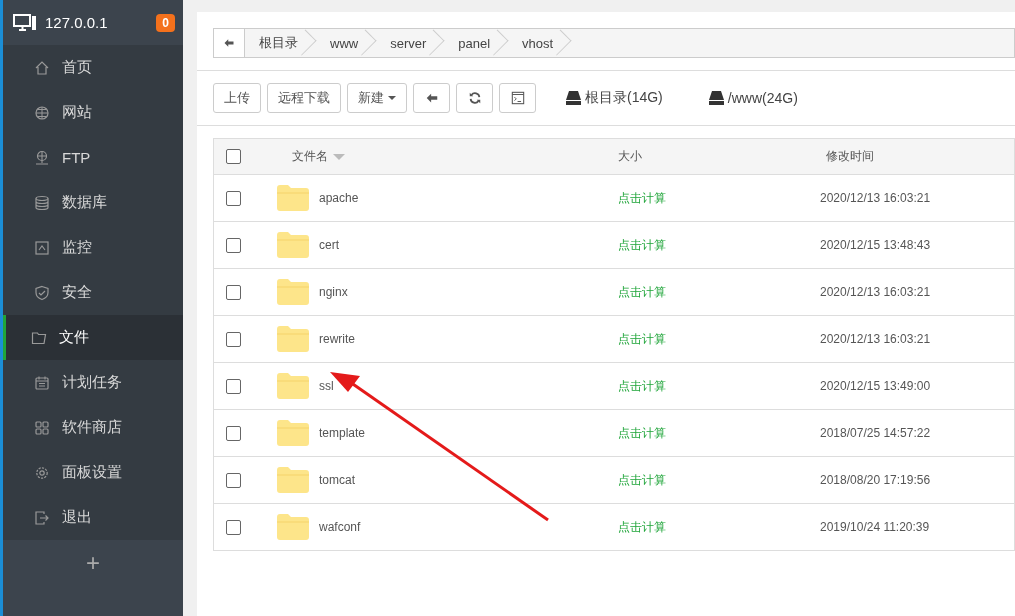  Describe the element at coordinates (93, 427) in the screenshot. I see `sidebar-item: 软件商店` at that location.